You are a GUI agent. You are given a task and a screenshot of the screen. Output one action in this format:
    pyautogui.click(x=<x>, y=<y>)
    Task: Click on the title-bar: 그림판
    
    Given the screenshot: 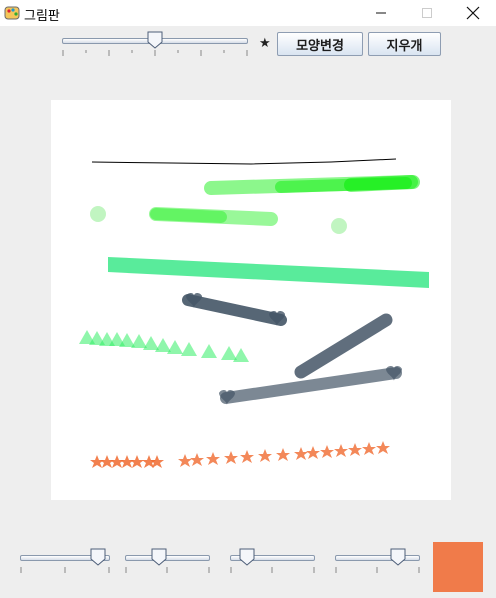 What is the action you would take?
    pyautogui.click(x=248, y=13)
    